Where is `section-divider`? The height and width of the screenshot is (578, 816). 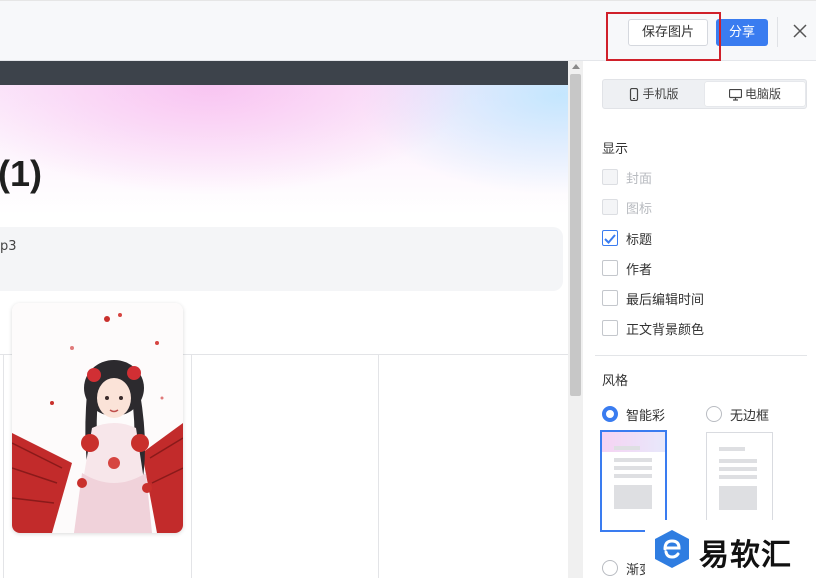 section-divider is located at coordinates (701, 355).